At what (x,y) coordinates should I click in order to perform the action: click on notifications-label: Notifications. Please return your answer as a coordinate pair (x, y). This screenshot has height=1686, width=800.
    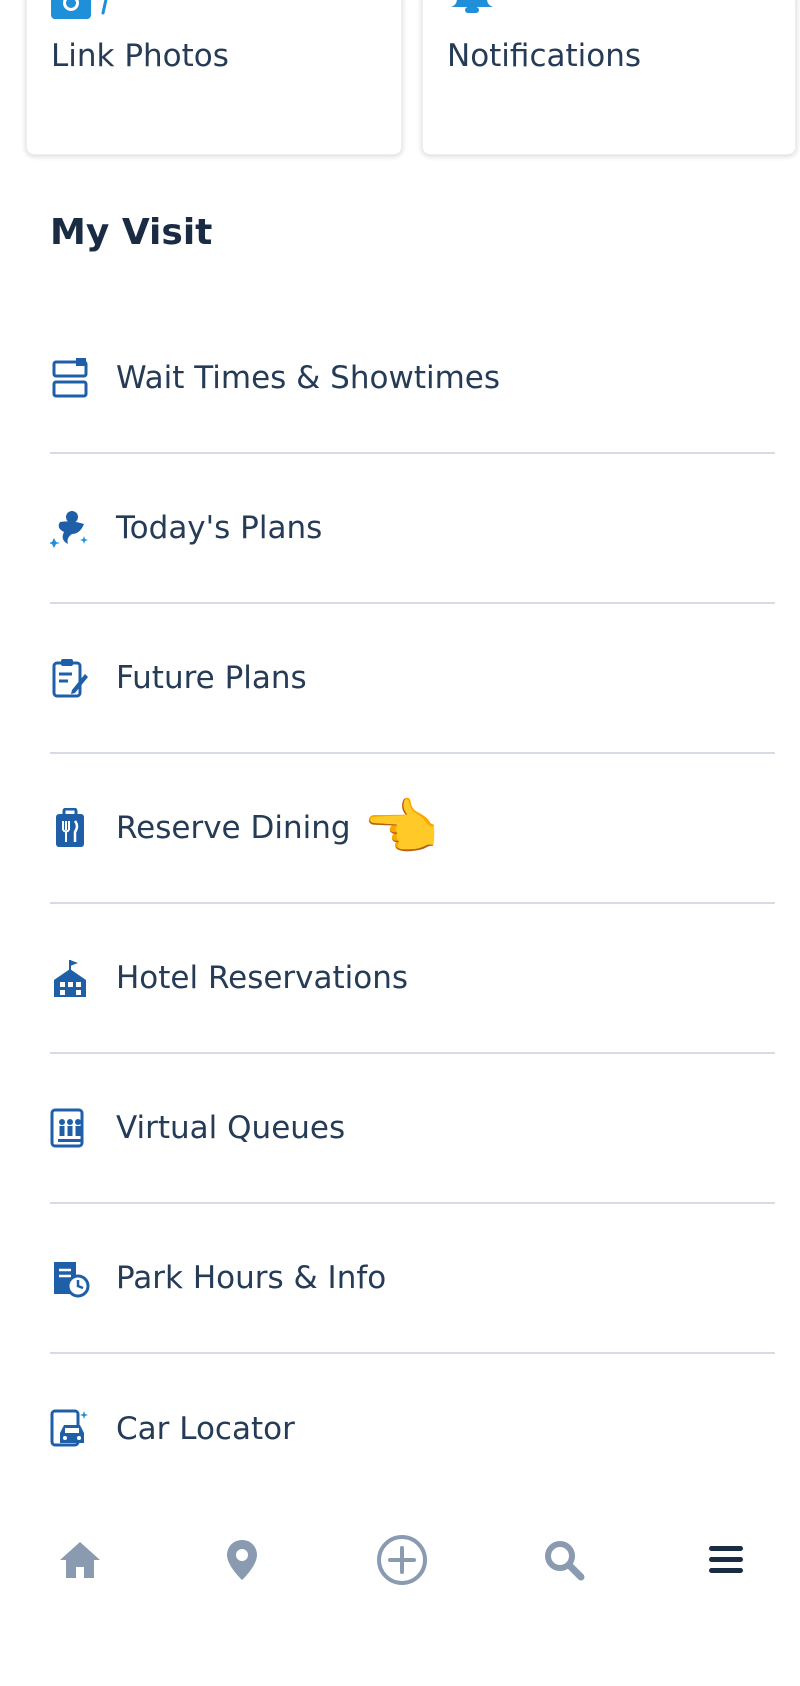
    Looking at the image, I should click on (544, 56).